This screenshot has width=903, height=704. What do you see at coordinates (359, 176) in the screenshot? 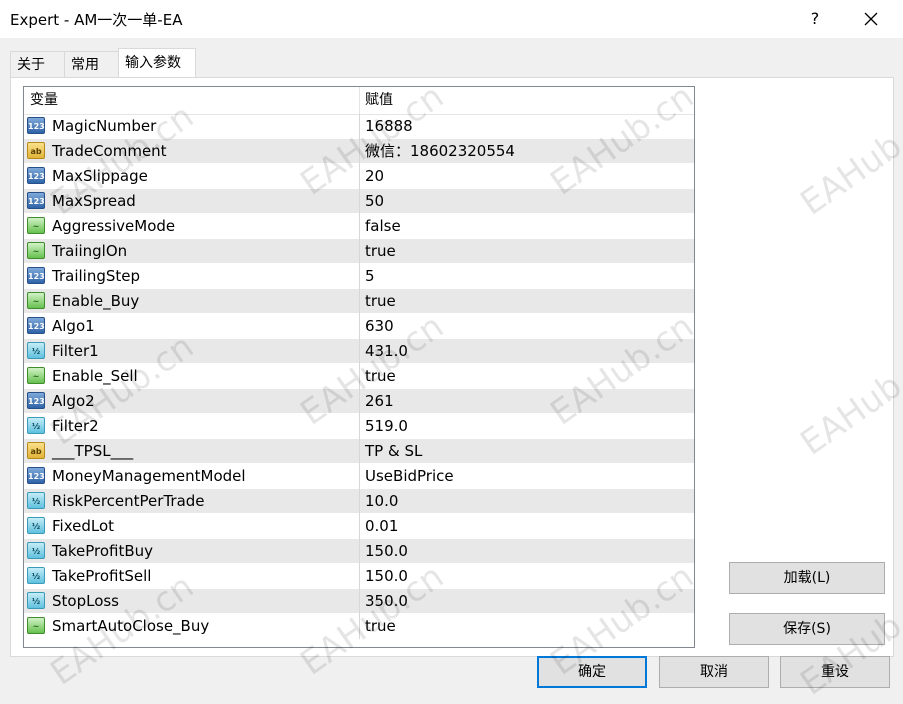
I see `parameter-row: 123 MaxSlippage 20` at bounding box center [359, 176].